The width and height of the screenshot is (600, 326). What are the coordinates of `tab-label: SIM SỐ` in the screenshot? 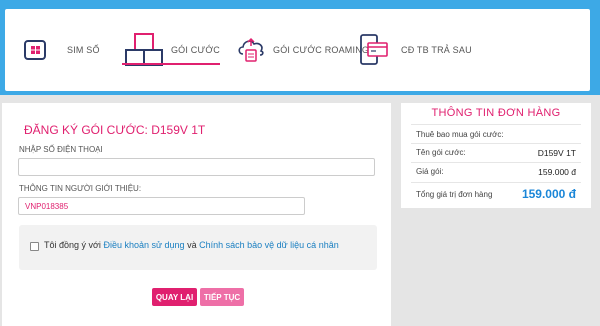 It's located at (83, 50).